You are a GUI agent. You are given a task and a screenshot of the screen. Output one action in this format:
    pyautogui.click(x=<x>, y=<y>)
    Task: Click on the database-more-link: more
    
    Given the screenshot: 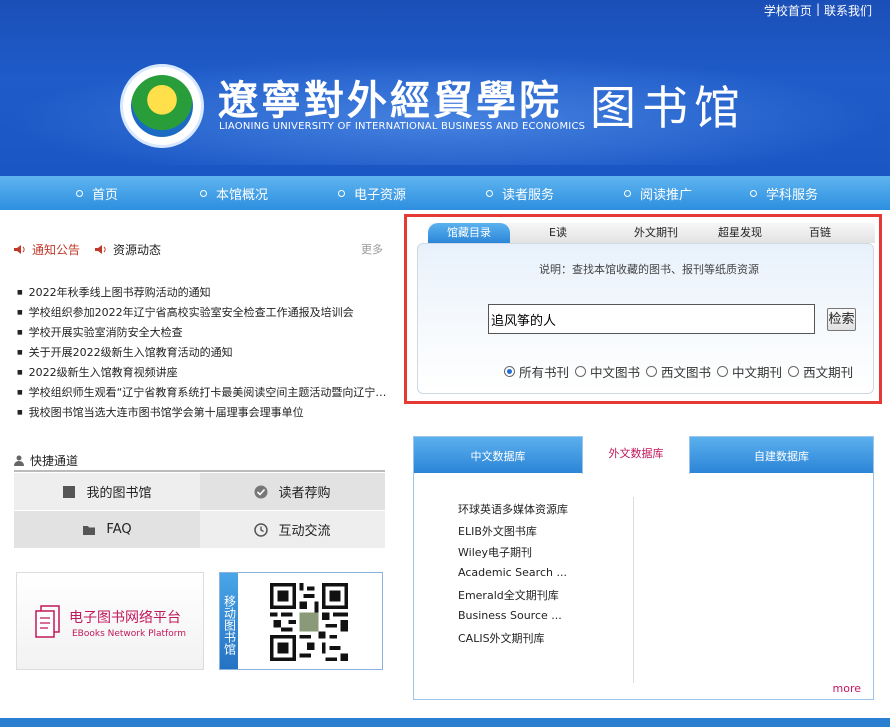 What is the action you would take?
    pyautogui.click(x=847, y=688)
    